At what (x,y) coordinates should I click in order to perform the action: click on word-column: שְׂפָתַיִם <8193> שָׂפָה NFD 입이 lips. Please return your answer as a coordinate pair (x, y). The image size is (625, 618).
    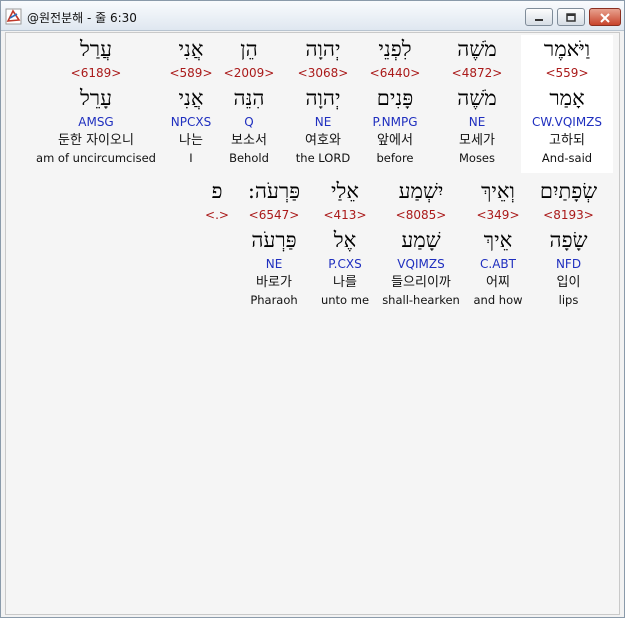
    Looking at the image, I should click on (568, 242).